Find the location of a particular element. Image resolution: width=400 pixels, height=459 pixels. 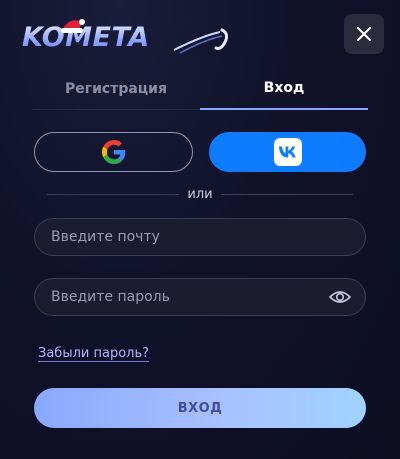

tab-registration: Регистрация is located at coordinates (116, 89).